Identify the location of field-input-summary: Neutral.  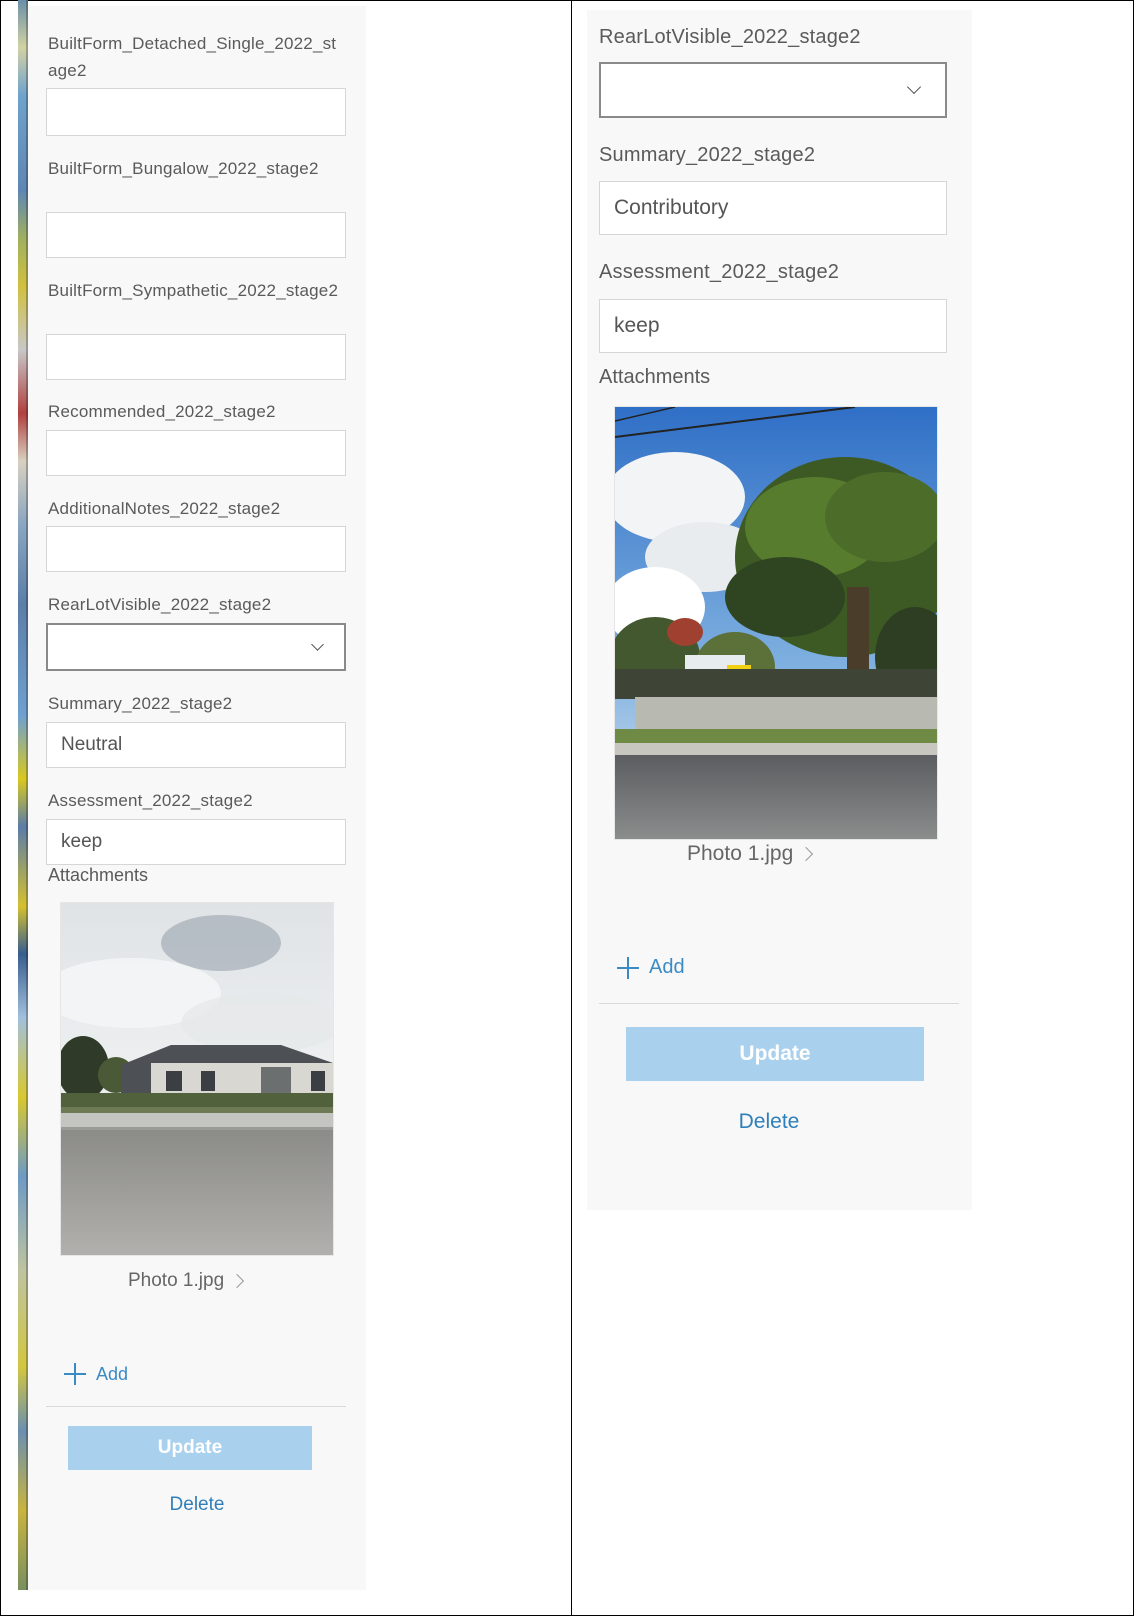
(196, 745).